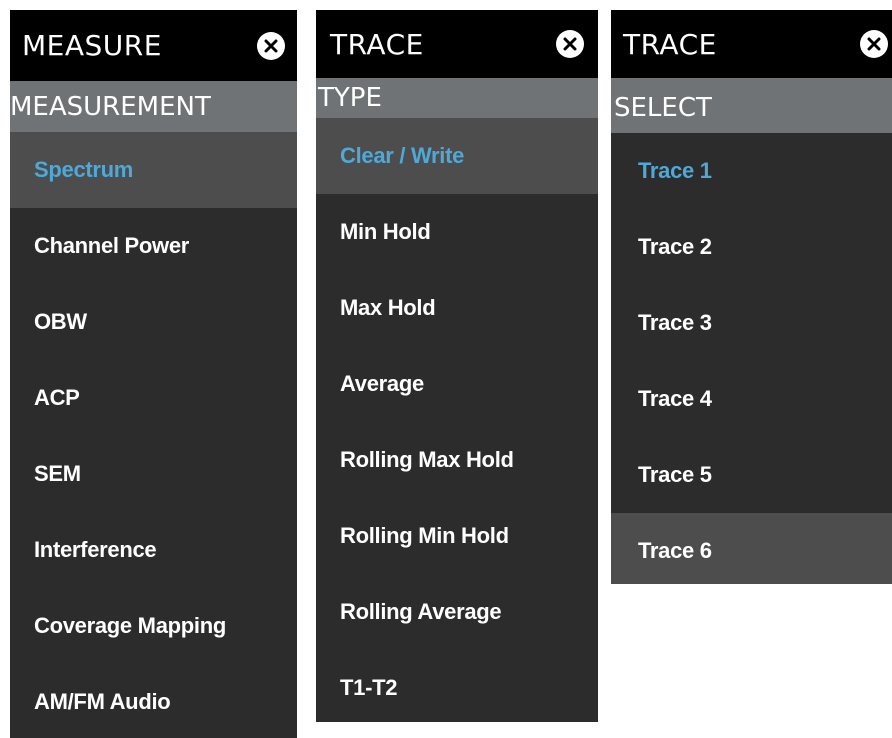 The image size is (892, 738). Describe the element at coordinates (457, 308) in the screenshot. I see `menu-item-max-hold: Max Hold` at that location.